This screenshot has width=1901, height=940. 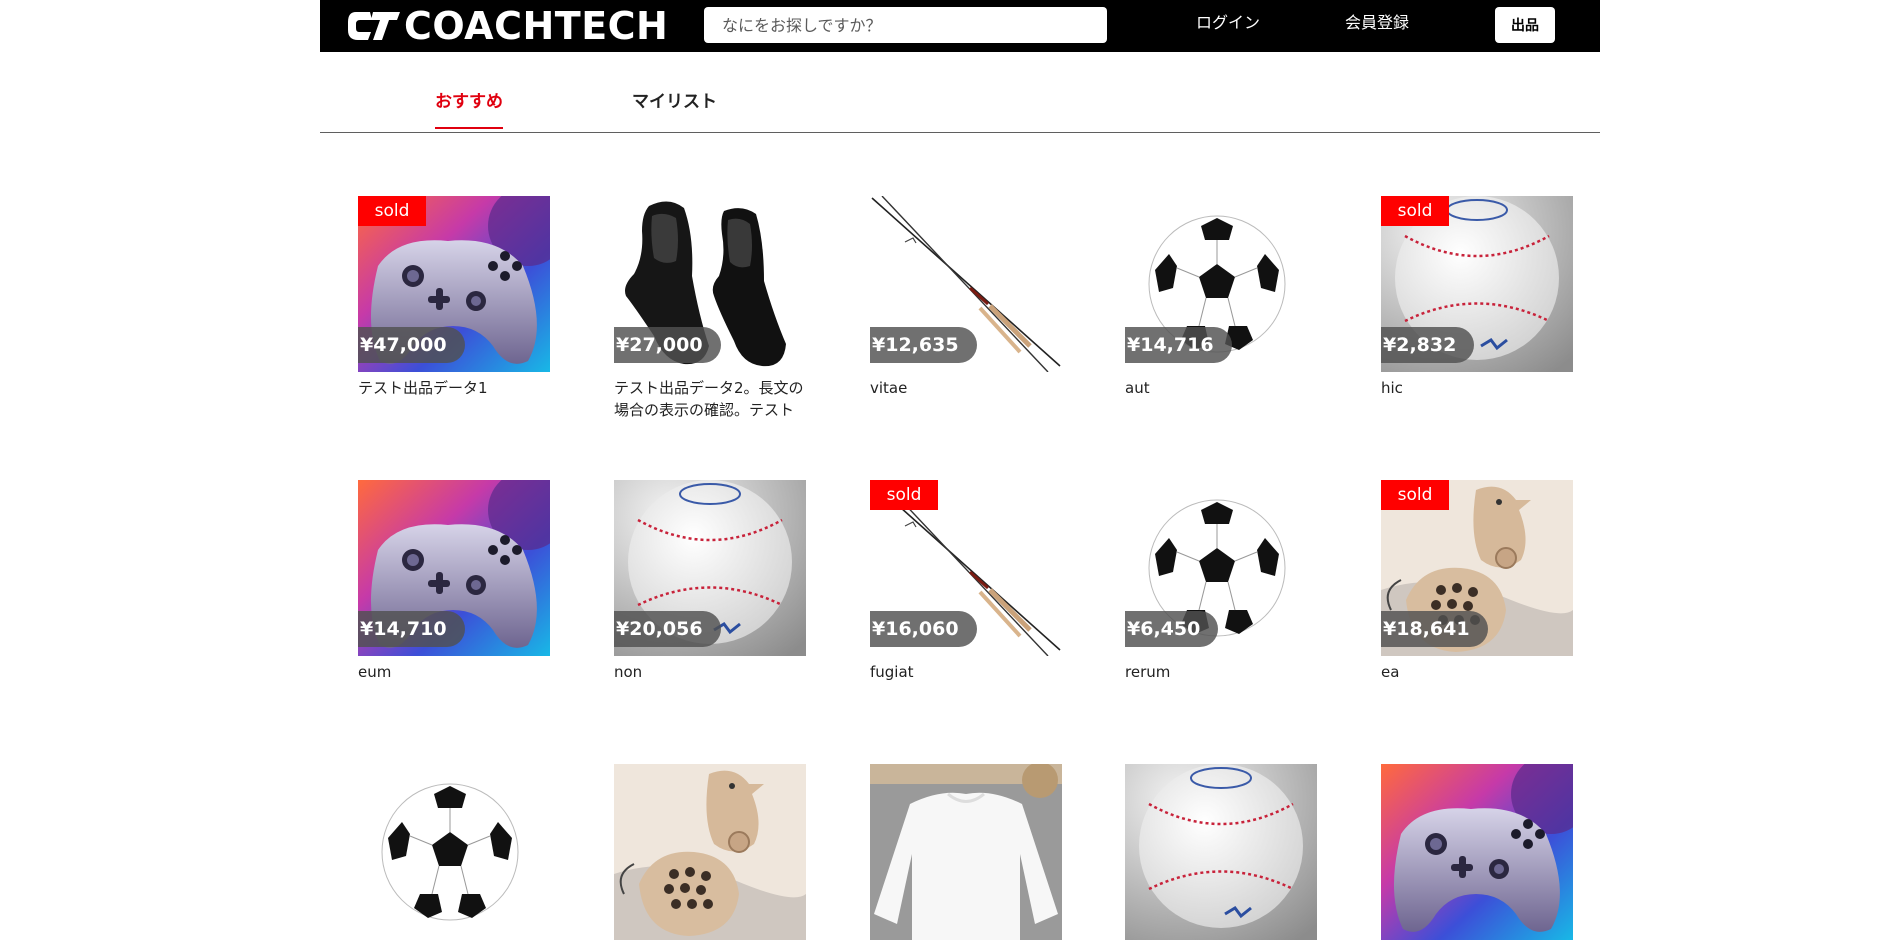 What do you see at coordinates (966, 568) in the screenshot?
I see `product-image: sold ¥16,060` at bounding box center [966, 568].